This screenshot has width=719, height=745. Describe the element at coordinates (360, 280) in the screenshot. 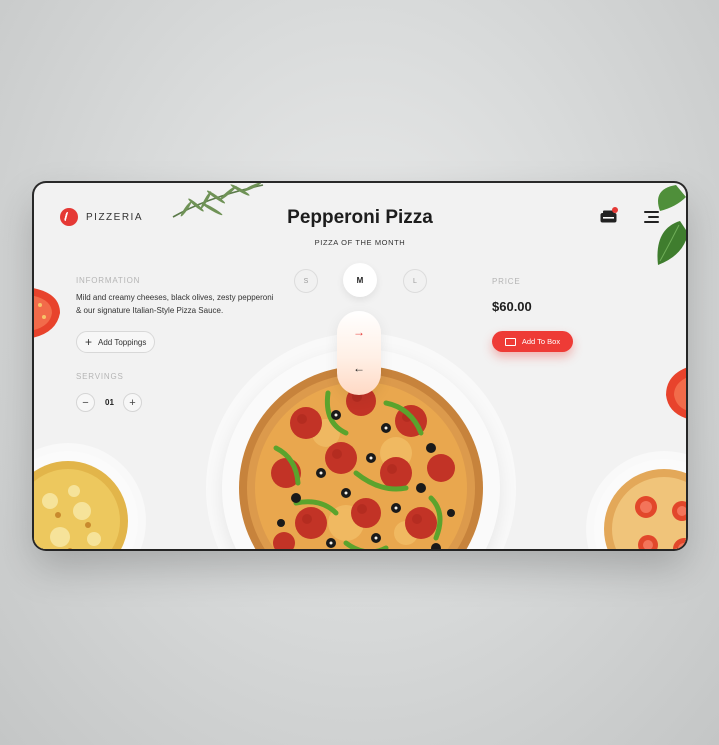

I see `size-medium-button: M` at that location.